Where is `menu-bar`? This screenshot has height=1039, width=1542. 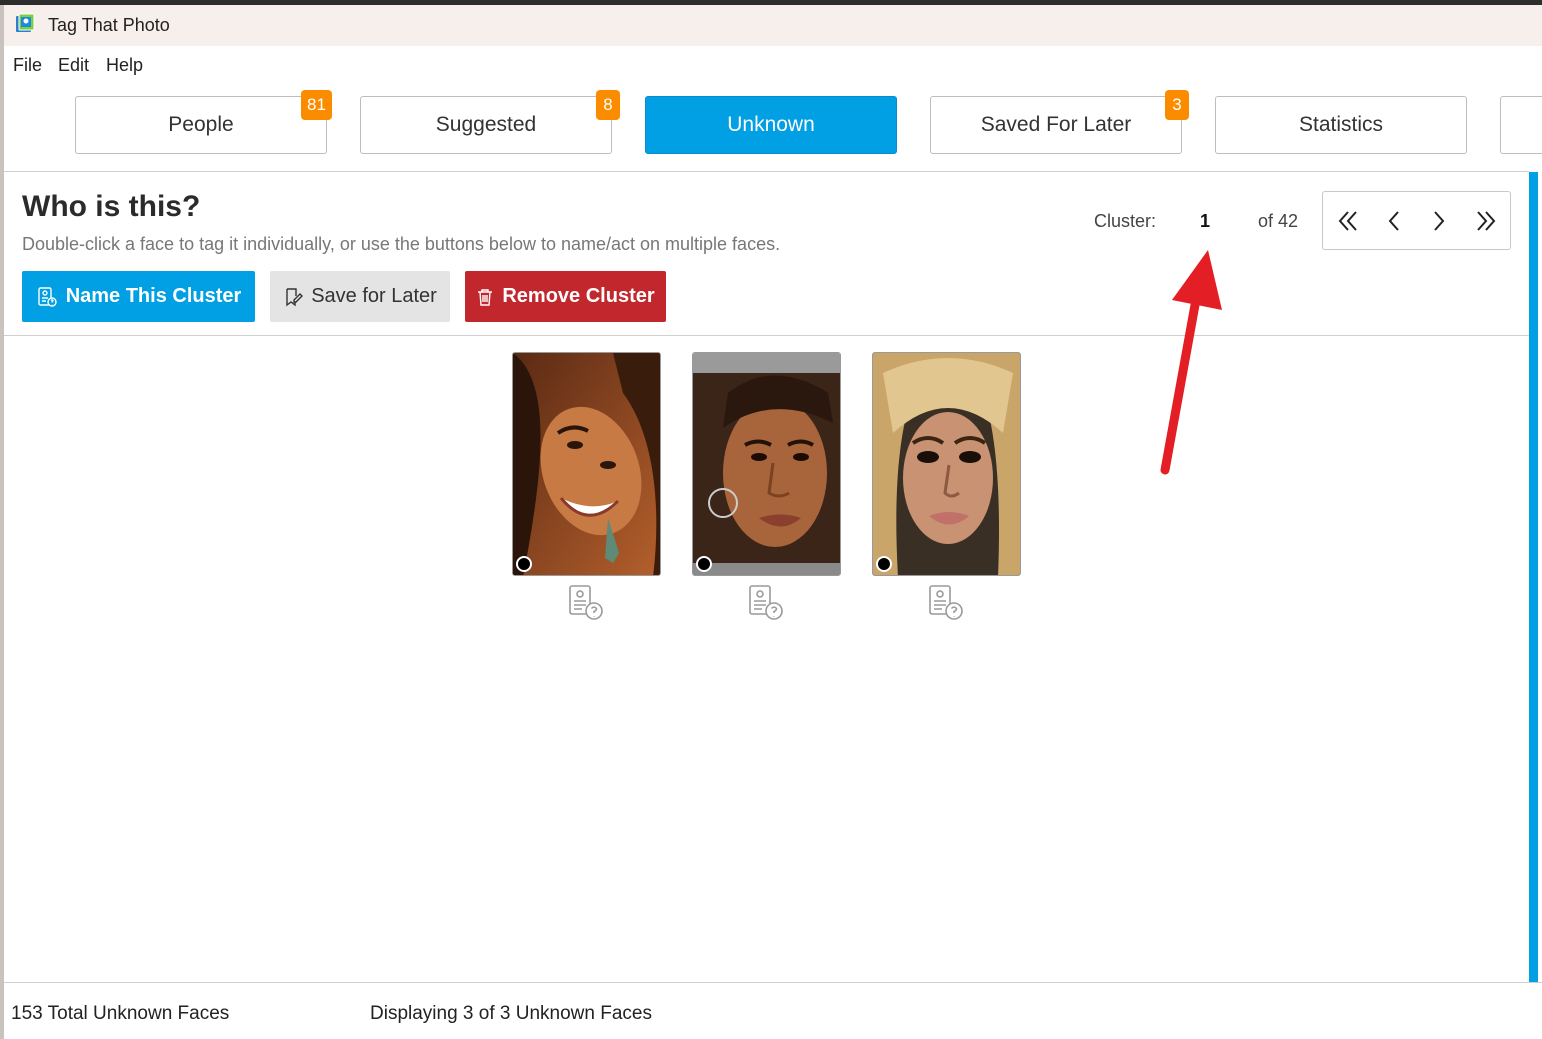 menu-bar is located at coordinates (773, 65).